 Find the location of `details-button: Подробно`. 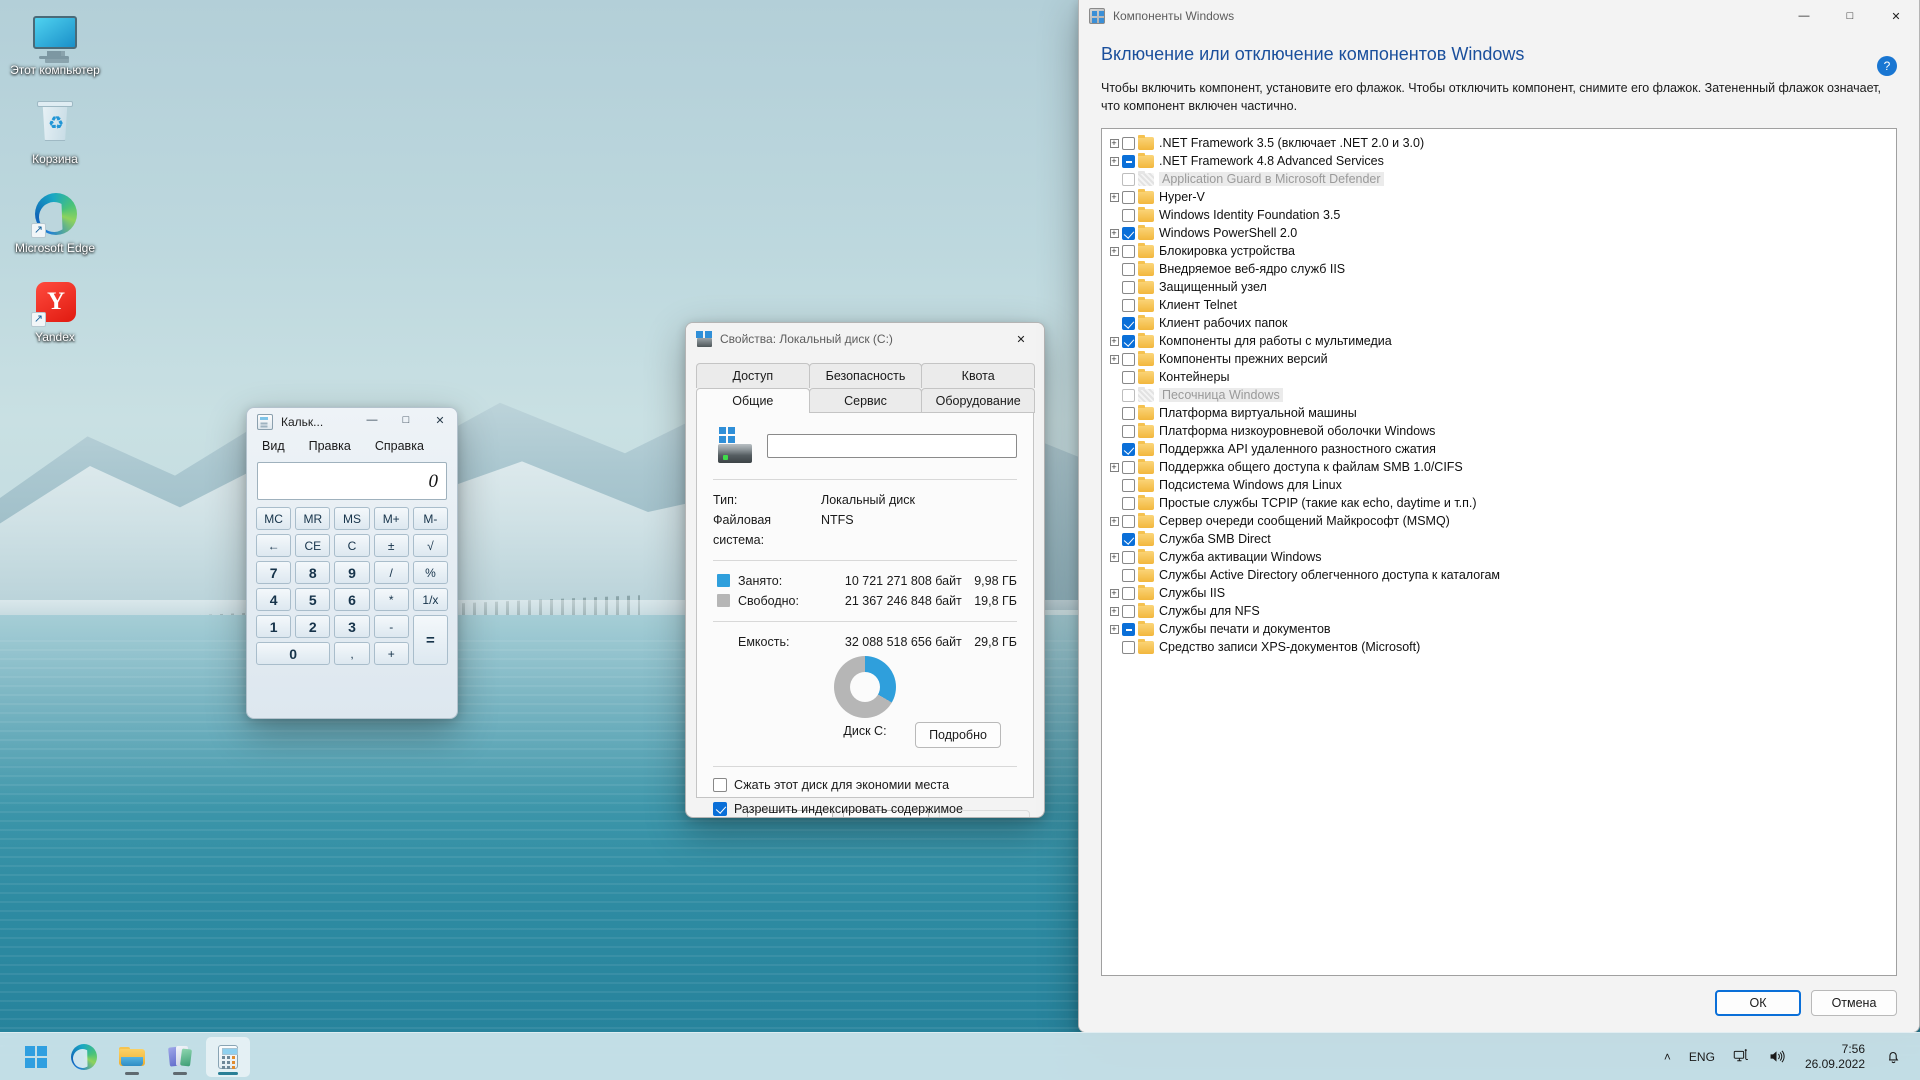

details-button: Подробно is located at coordinates (958, 735).